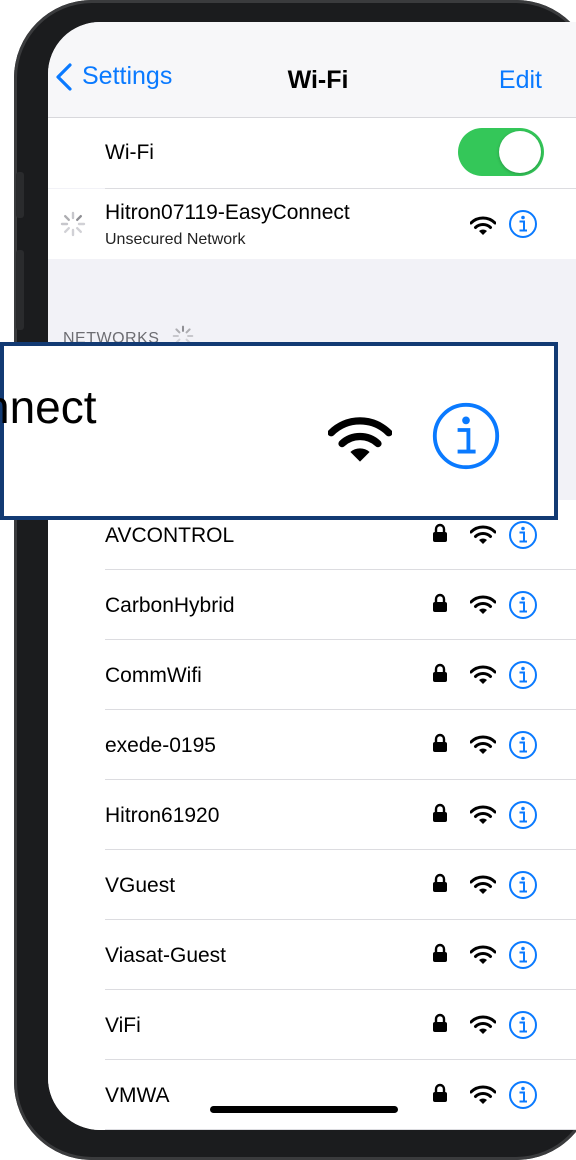 This screenshot has width=576, height=1160. What do you see at coordinates (279, 431) in the screenshot?
I see `zoom-callout: nnect` at bounding box center [279, 431].